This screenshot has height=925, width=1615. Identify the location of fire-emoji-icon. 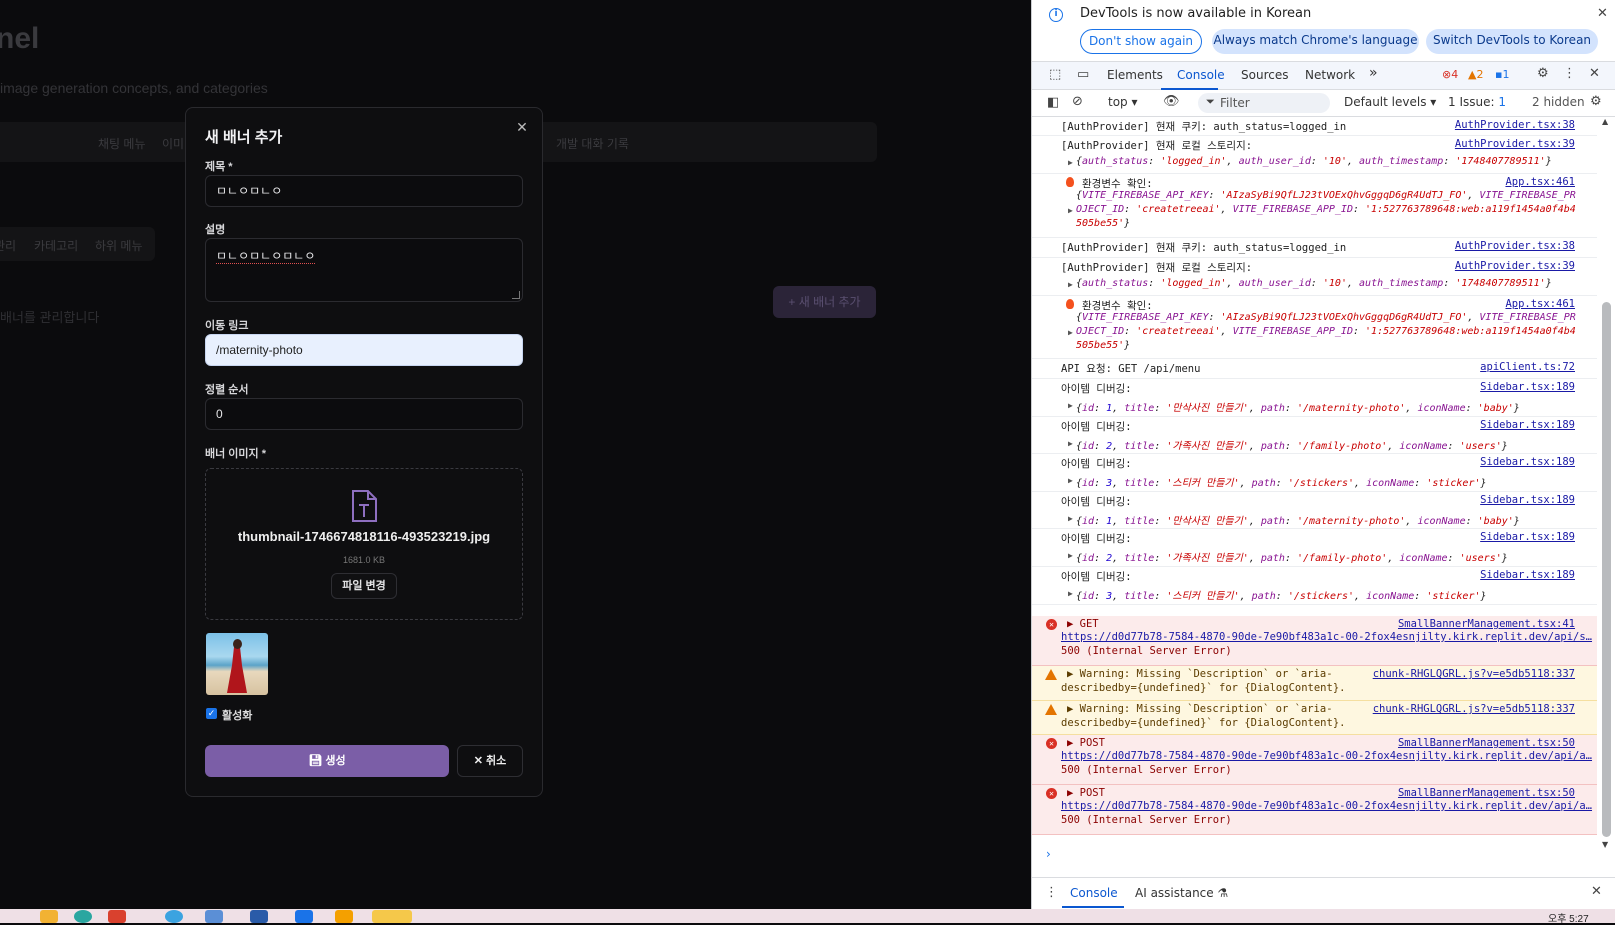
(1070, 304).